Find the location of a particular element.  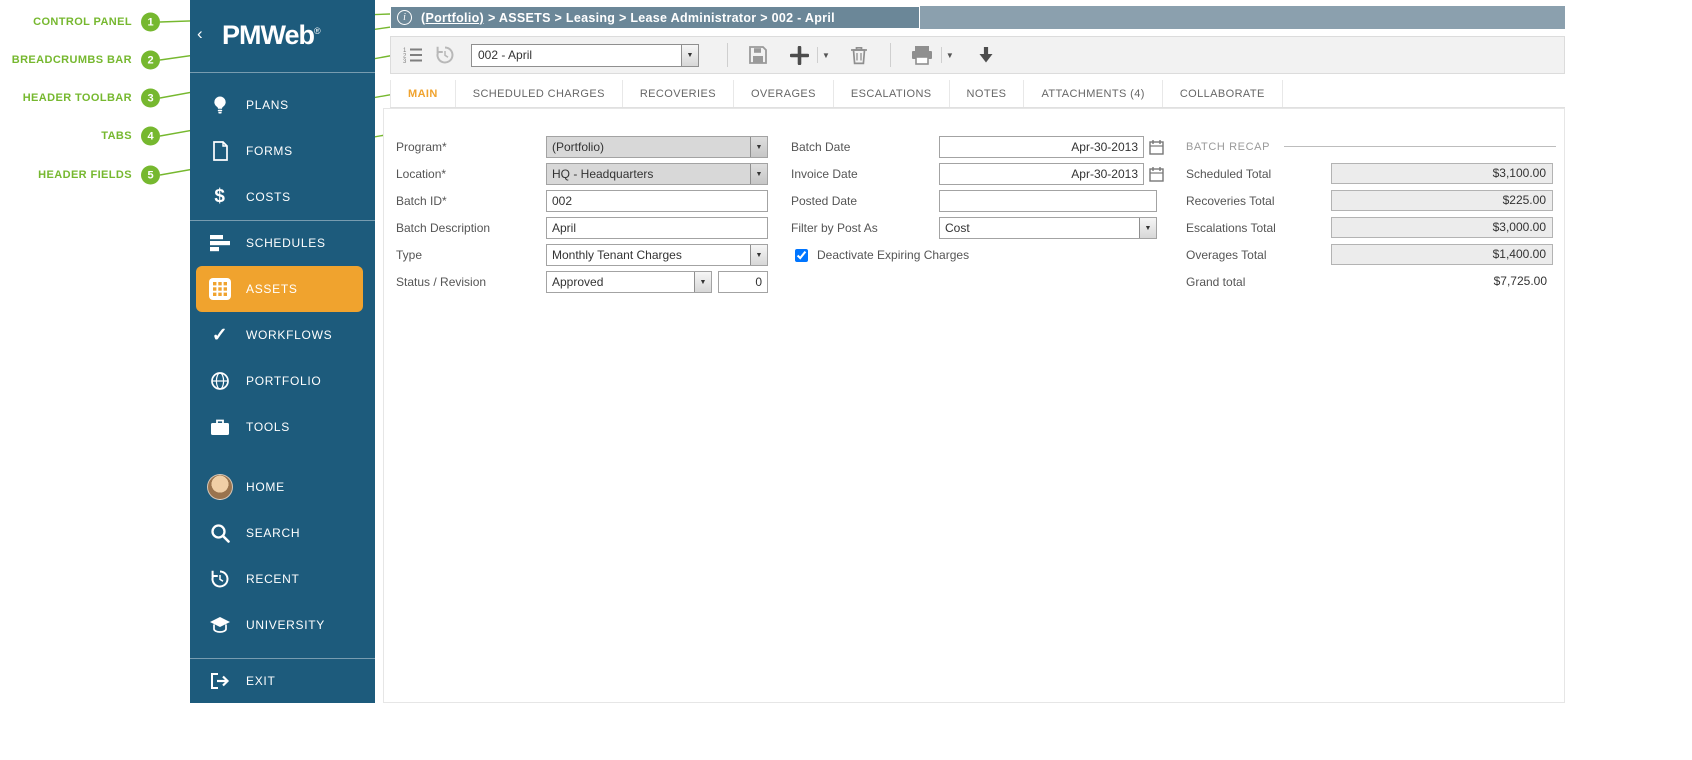

revision-field is located at coordinates (743, 282).